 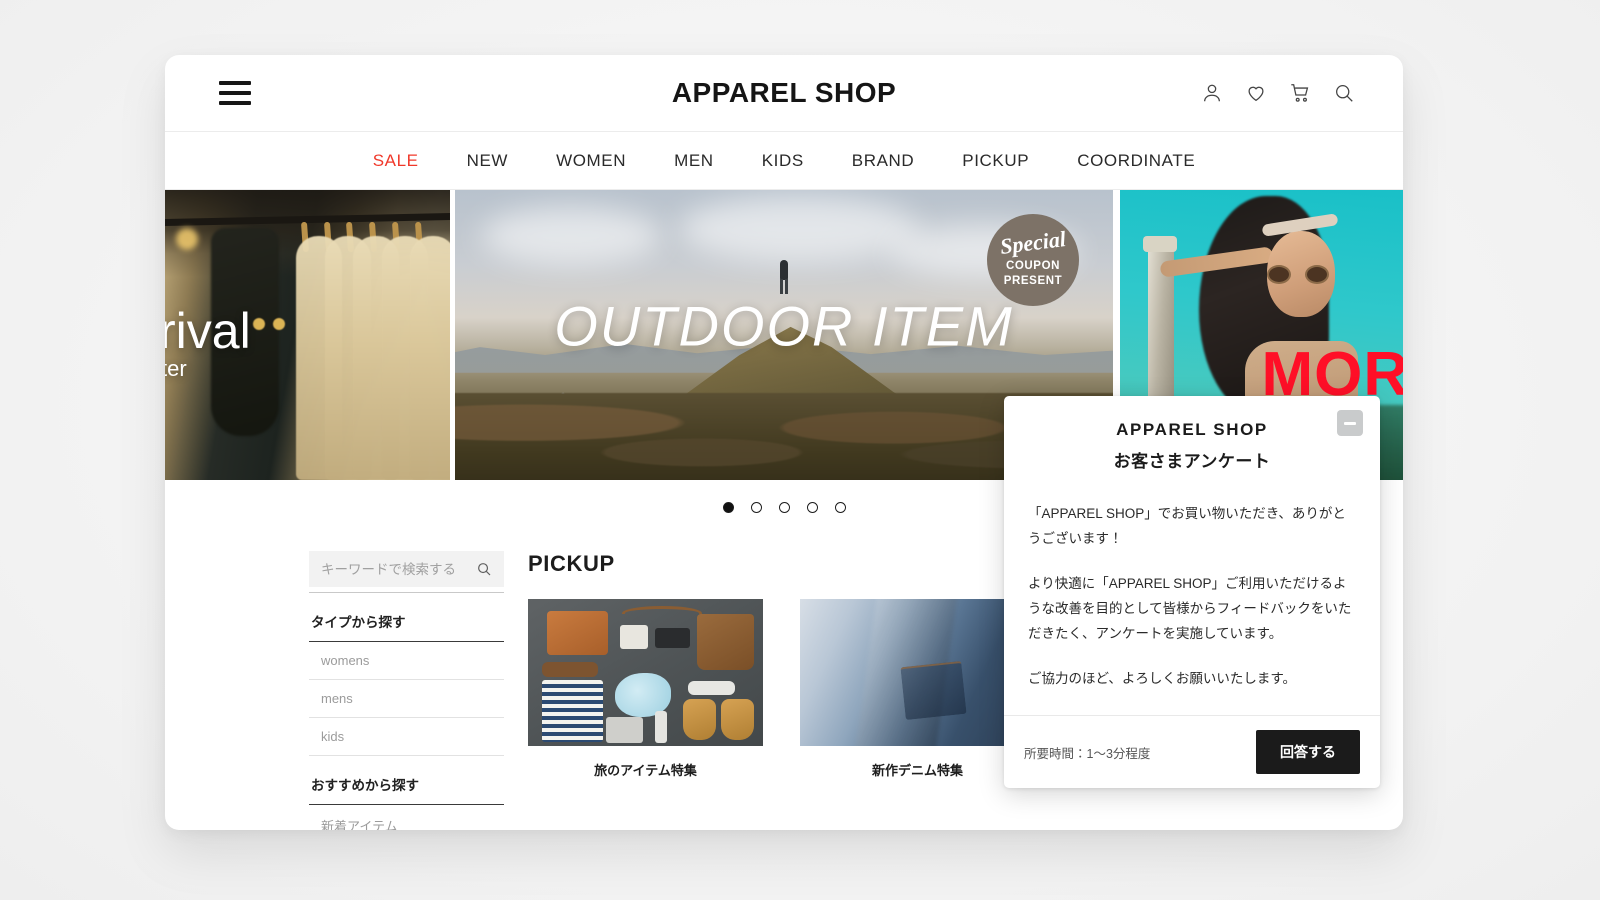 What do you see at coordinates (591, 161) in the screenshot?
I see `nav-item-women: WOMEN` at bounding box center [591, 161].